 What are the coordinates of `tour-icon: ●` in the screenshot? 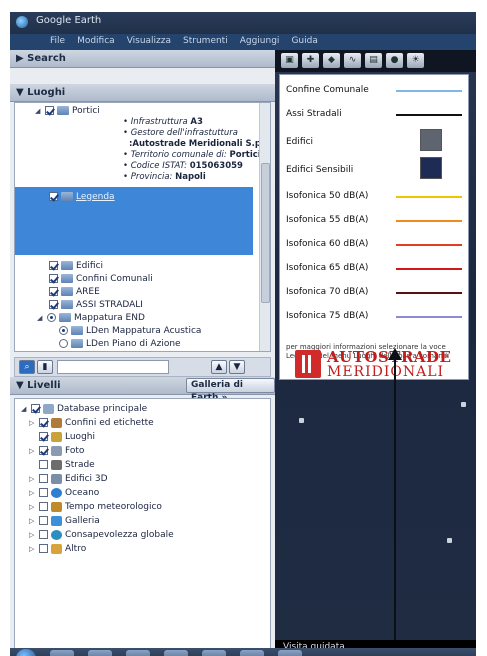 It's located at (394, 60).